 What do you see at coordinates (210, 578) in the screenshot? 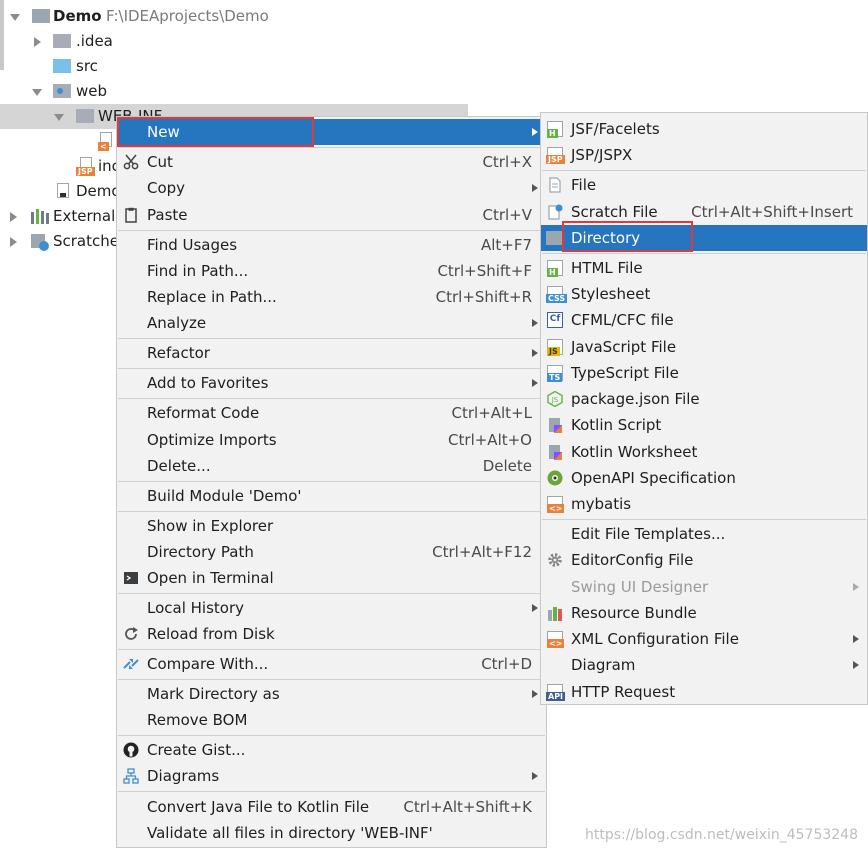
I see `menu-item-label: Open in Terminal` at bounding box center [210, 578].